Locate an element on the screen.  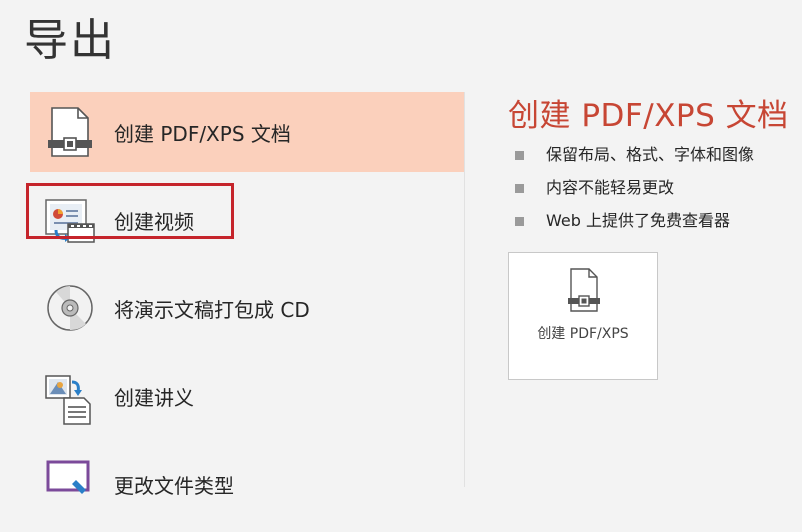
option-create-video: 创建视频 is located at coordinates (247, 220).